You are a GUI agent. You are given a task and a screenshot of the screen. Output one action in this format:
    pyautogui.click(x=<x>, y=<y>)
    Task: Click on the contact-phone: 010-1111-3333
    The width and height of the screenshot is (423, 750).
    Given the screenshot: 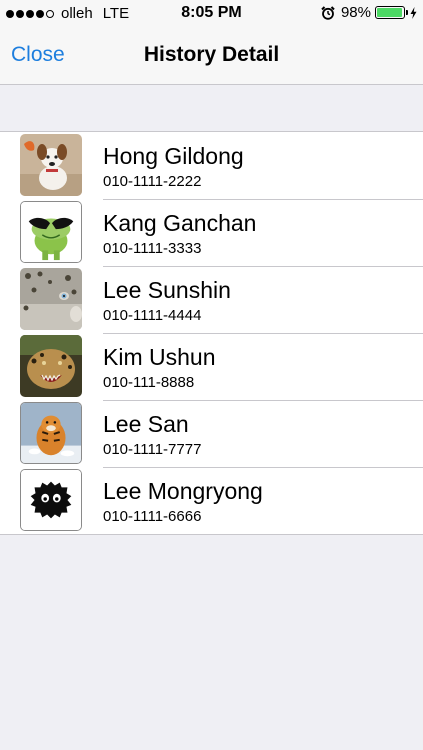 What is the action you would take?
    pyautogui.click(x=152, y=248)
    